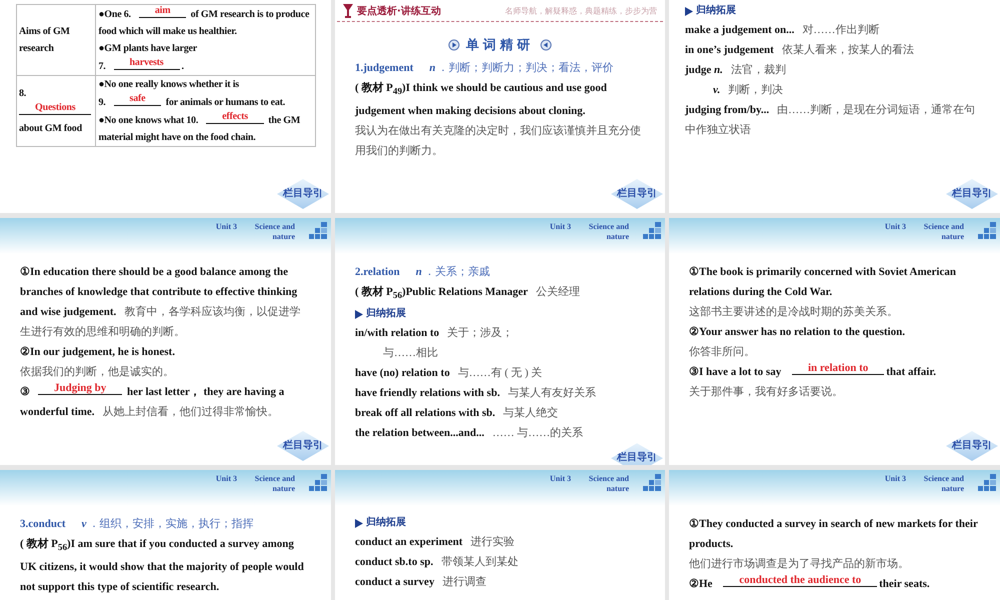 The height and width of the screenshot is (600, 1000). I want to click on text-line: 我认为在做出有关克隆的决定时，我们应该谨慎并且充分使用我们的判断力。, so click(498, 142).